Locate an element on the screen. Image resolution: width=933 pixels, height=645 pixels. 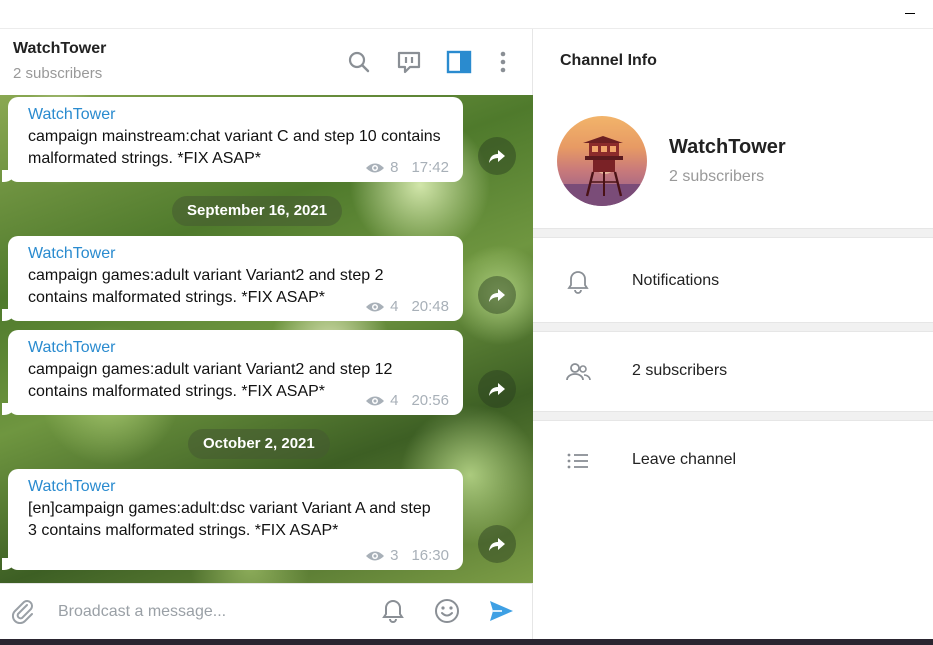
more-vertical-icon is located at coordinates (503, 62).